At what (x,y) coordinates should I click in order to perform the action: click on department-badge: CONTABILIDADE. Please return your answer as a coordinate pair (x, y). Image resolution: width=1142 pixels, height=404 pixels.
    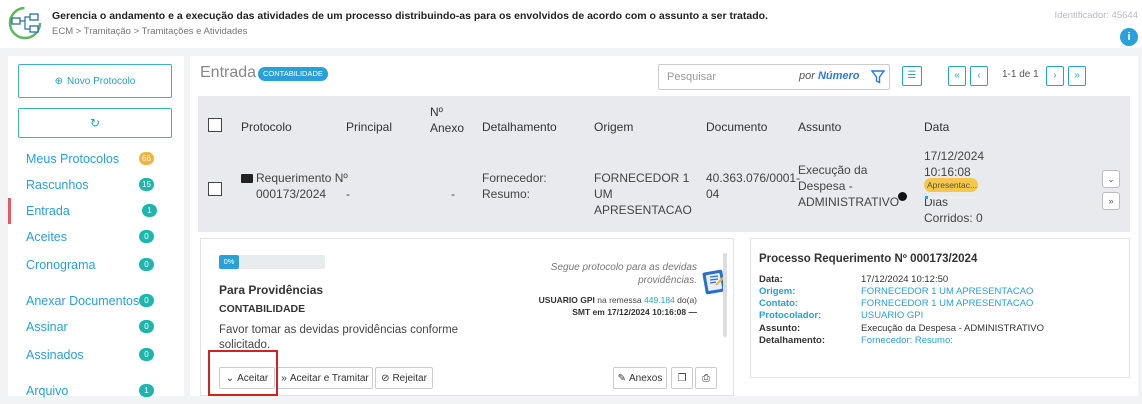
    Looking at the image, I should click on (293, 74).